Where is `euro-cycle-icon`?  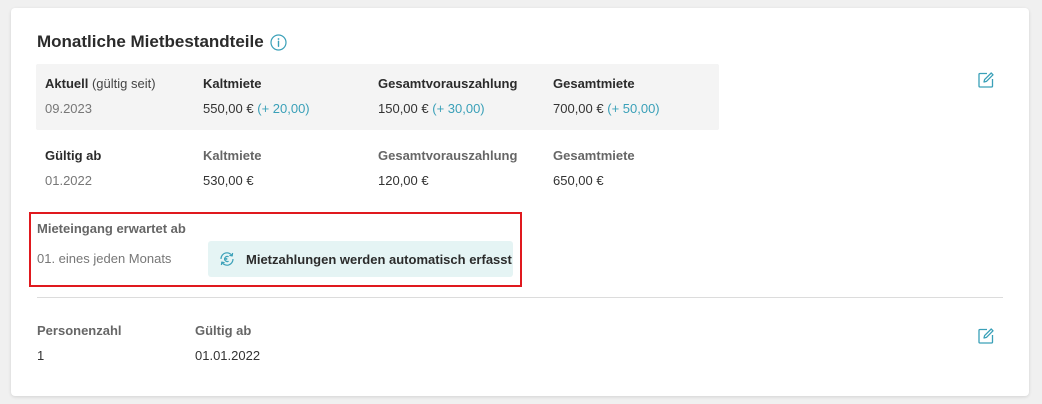 euro-cycle-icon is located at coordinates (227, 259).